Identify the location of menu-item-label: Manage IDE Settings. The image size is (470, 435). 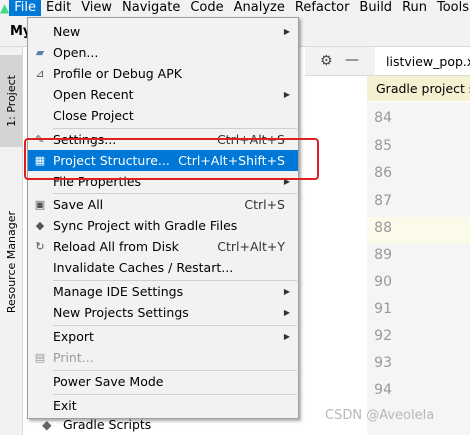
(118, 291).